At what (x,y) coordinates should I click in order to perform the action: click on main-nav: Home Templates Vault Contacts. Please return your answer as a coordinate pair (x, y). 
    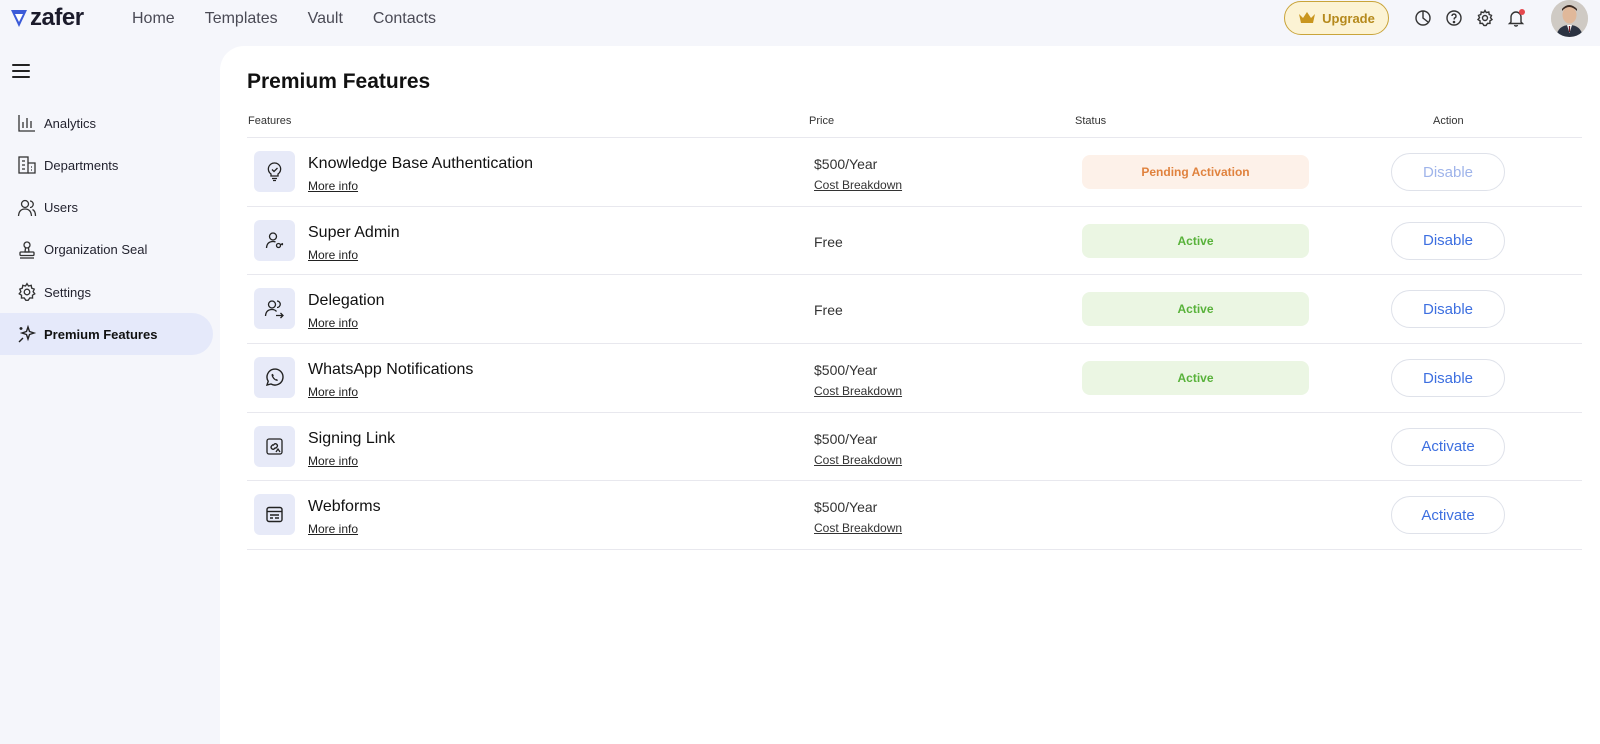
    Looking at the image, I should click on (299, 19).